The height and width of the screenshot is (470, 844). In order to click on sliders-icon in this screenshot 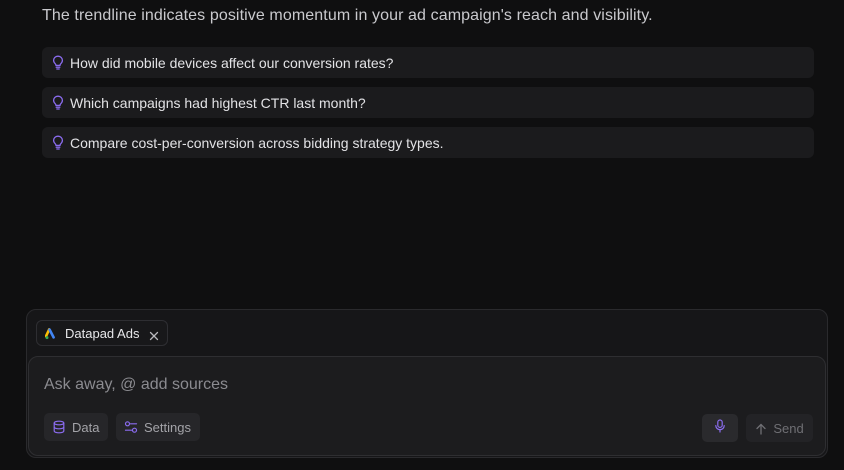, I will do `click(131, 427)`.